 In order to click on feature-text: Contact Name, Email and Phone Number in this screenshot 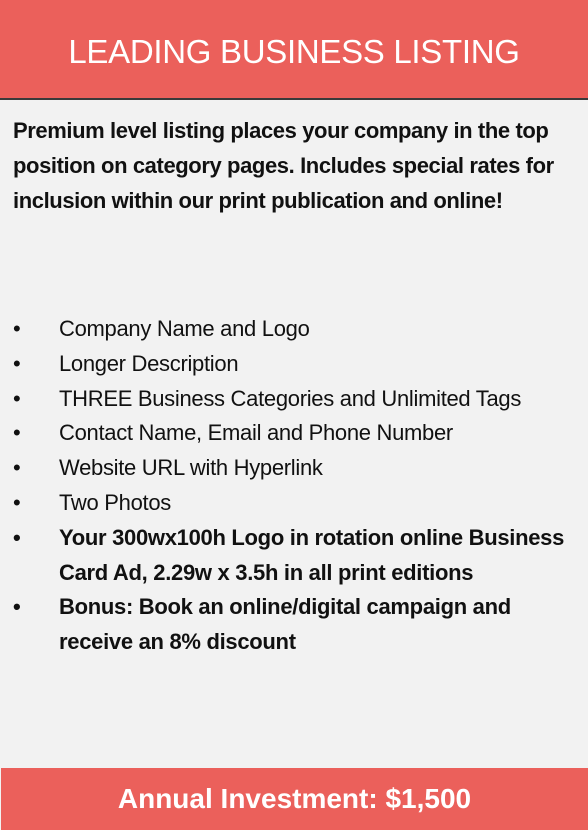, I will do `click(256, 433)`.